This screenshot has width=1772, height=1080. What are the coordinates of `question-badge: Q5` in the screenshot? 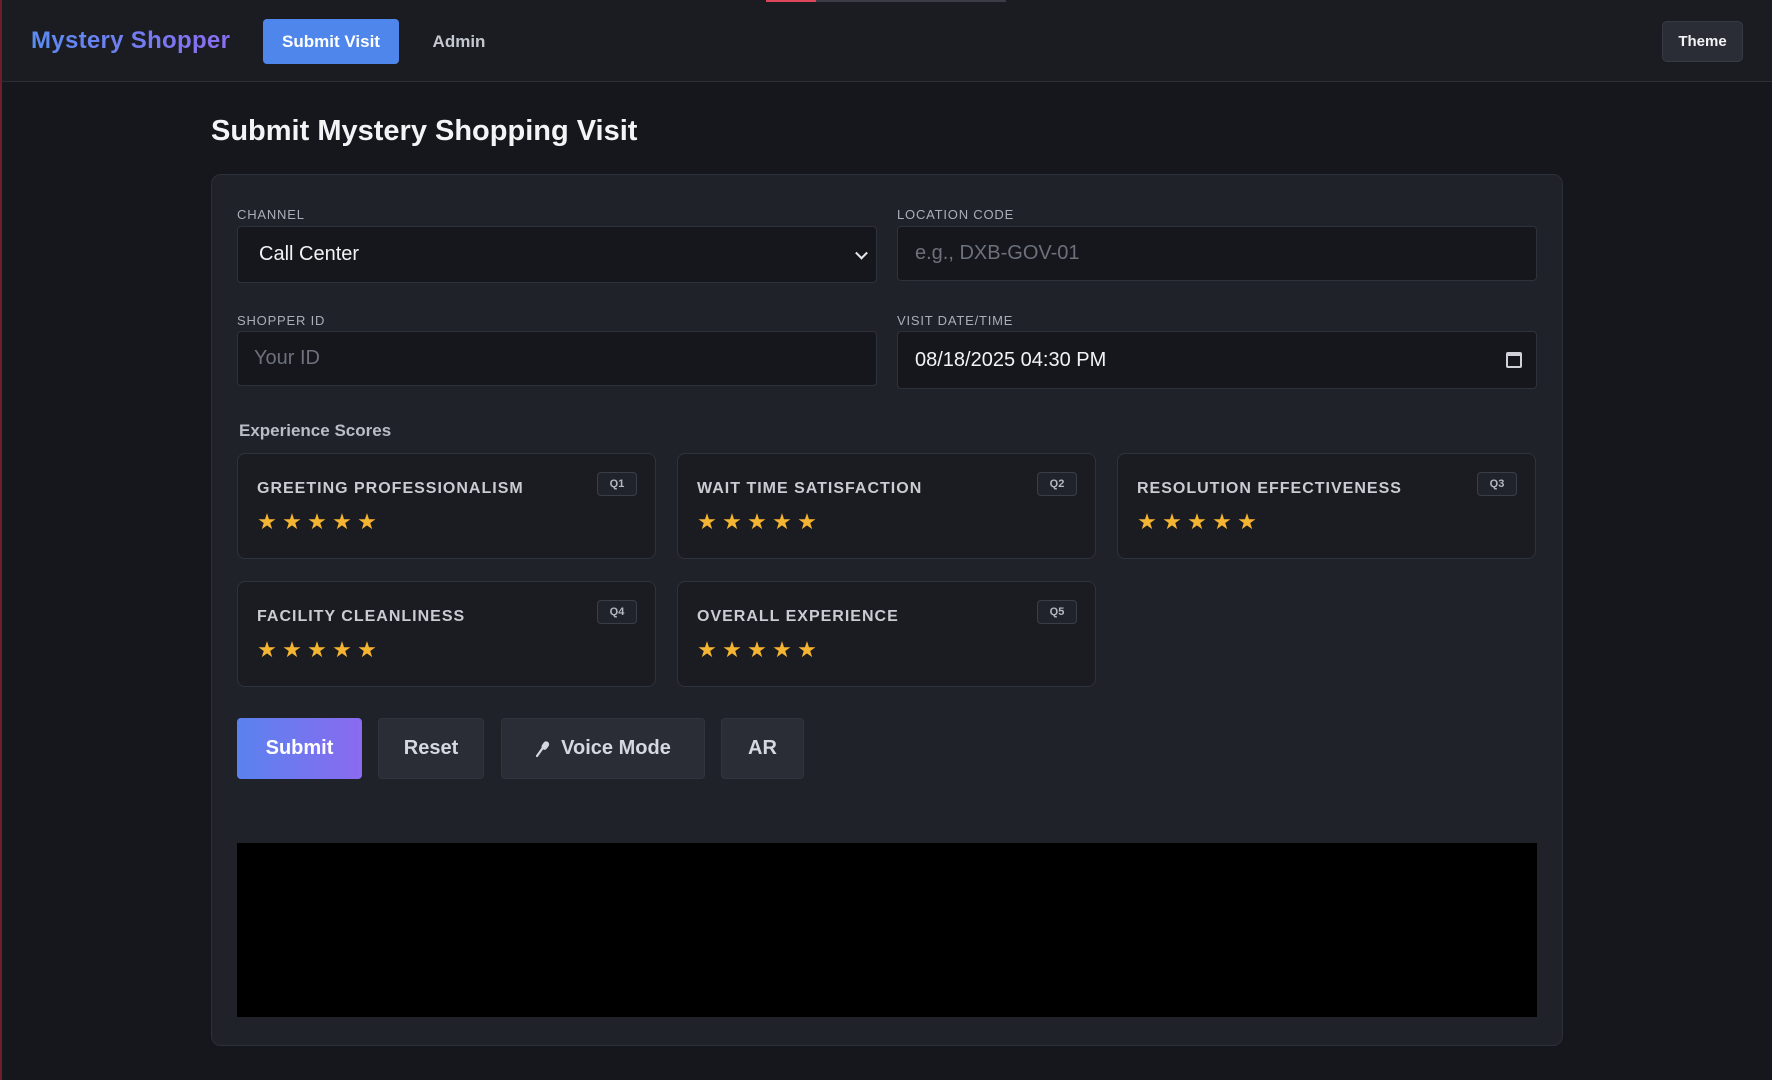 It's located at (1057, 612).